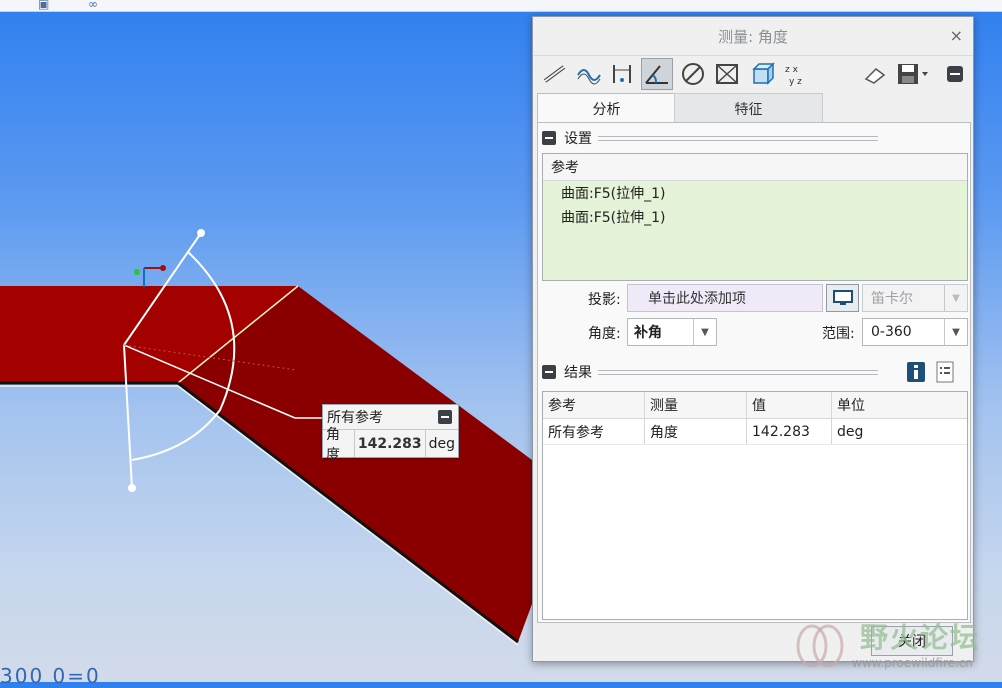 This screenshot has height=688, width=1002. I want to click on distance-dim-icon, so click(623, 74).